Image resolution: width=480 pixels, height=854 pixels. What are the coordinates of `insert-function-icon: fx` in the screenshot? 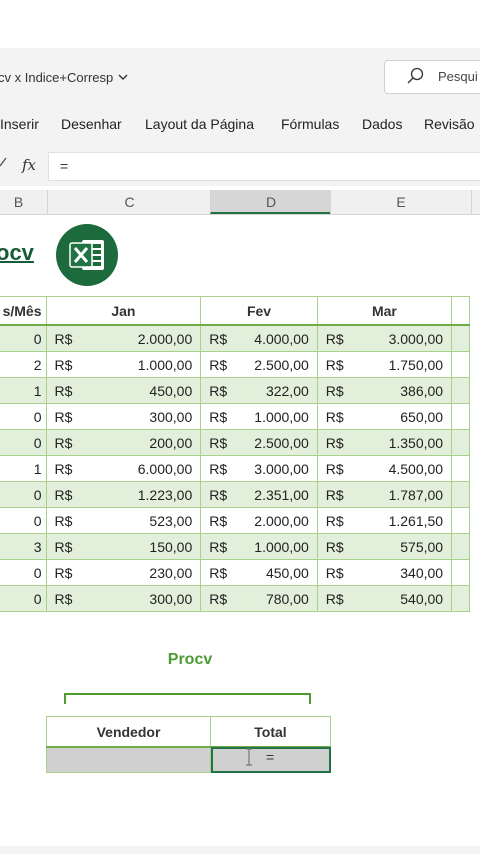 It's located at (29, 165).